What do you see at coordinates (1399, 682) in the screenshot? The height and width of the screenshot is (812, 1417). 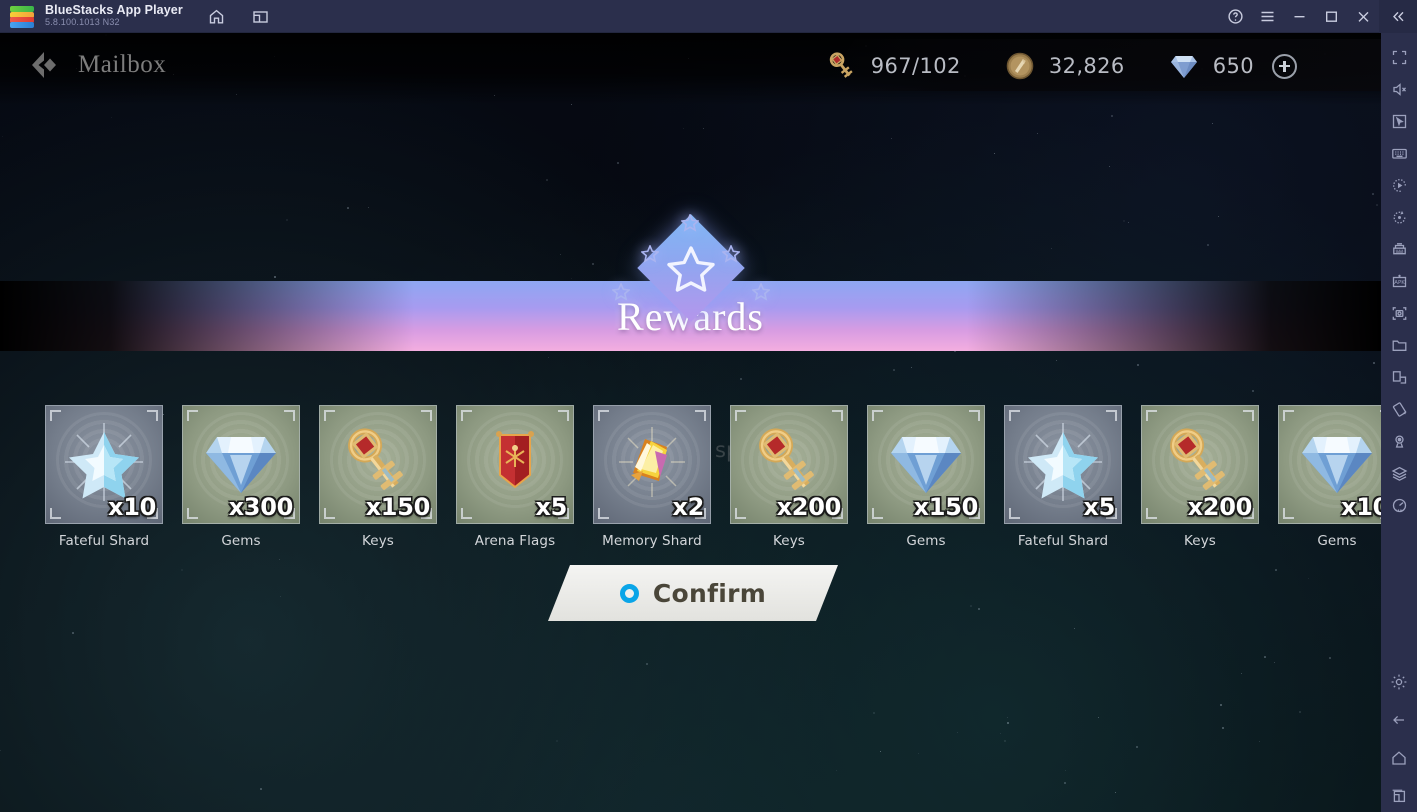 I see `settings-gear-icon` at bounding box center [1399, 682].